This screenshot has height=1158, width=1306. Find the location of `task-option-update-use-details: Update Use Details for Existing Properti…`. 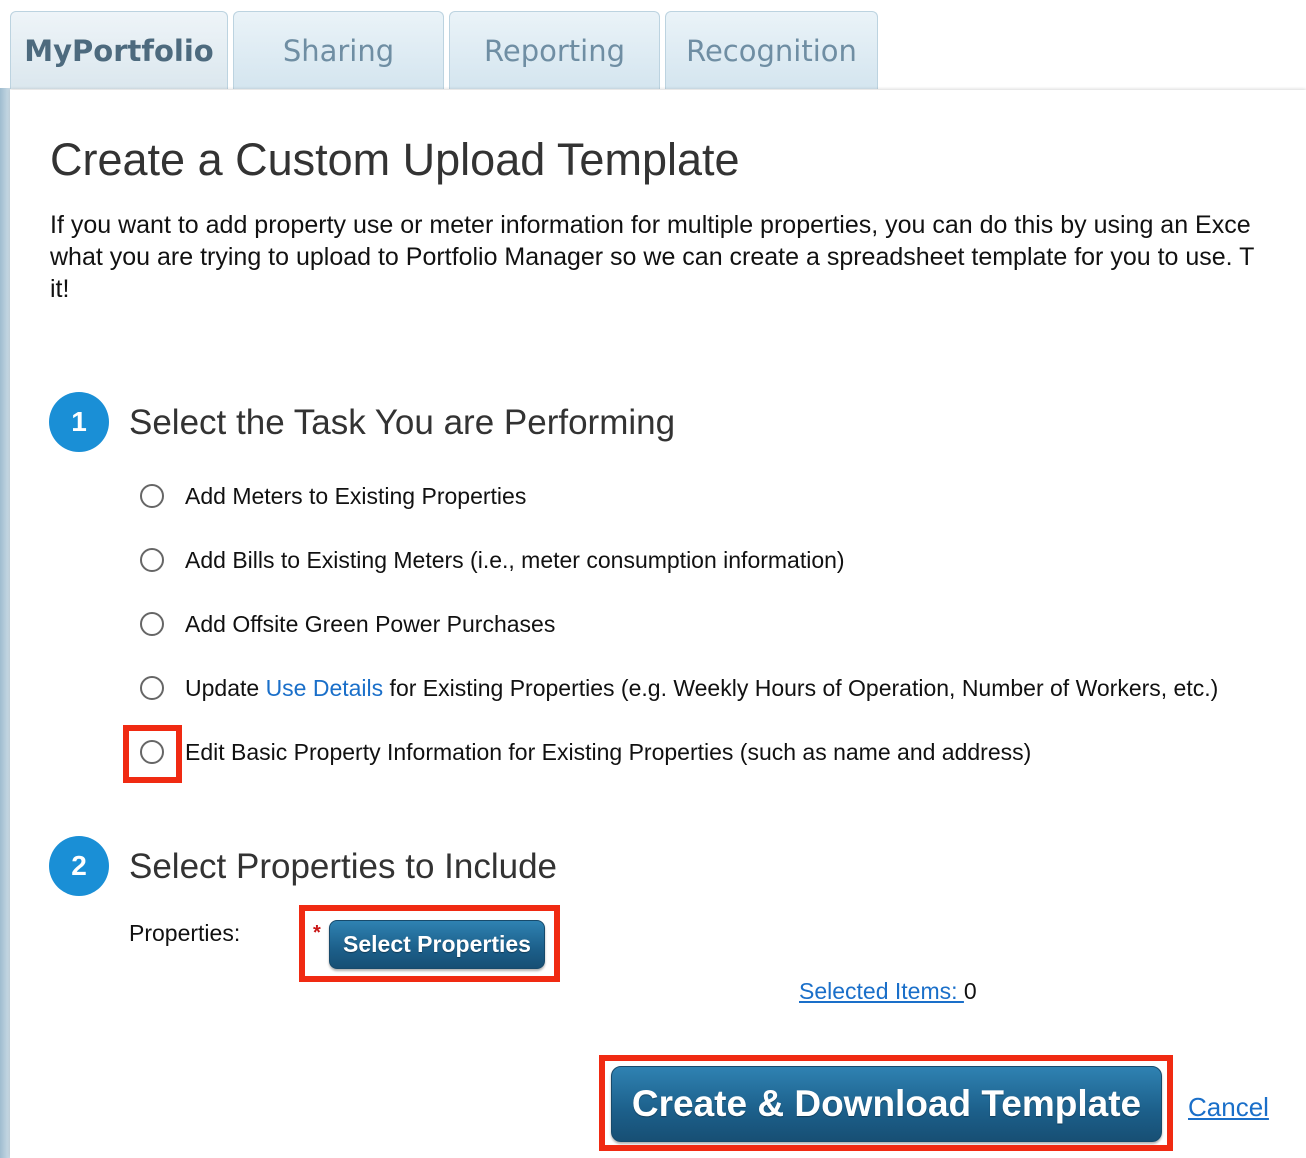

task-option-update-use-details: Update Use Details for Existing Properti… is located at coordinates (679, 688).